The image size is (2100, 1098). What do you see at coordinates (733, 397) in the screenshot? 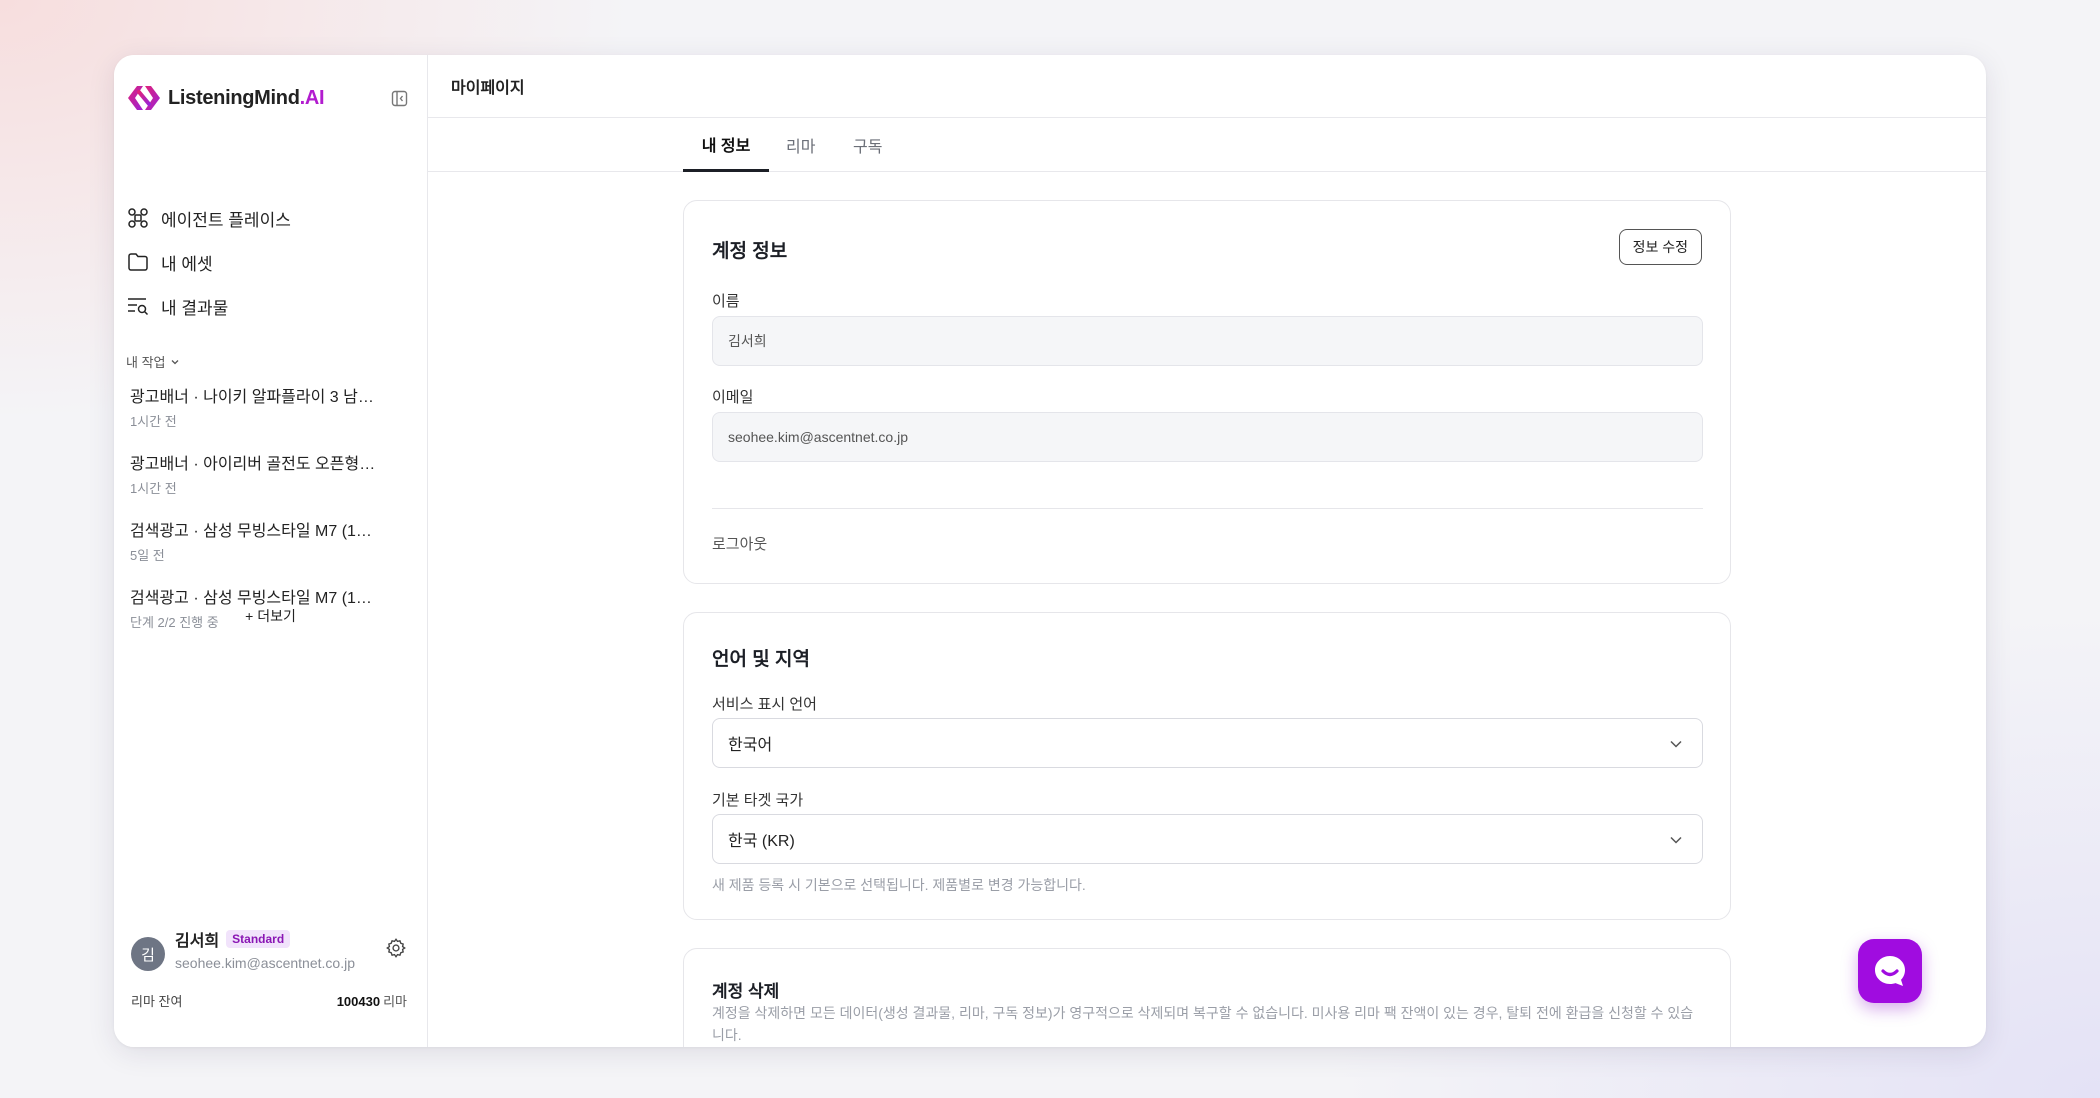
I see `email-label: 이메일` at bounding box center [733, 397].